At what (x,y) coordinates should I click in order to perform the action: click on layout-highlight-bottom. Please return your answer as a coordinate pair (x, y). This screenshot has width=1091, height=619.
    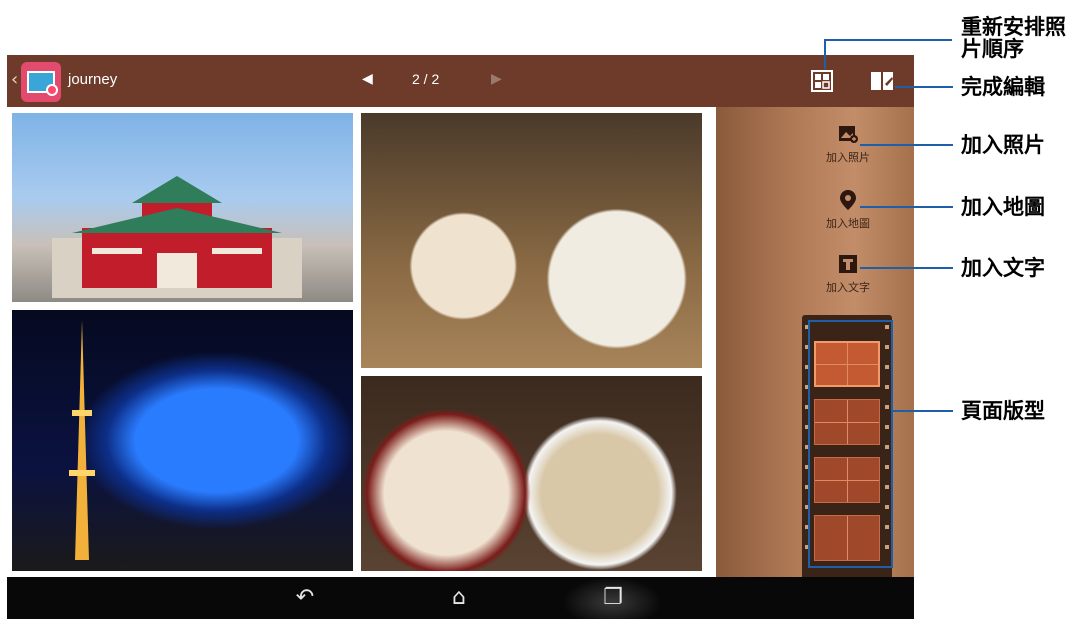
    Looking at the image, I should click on (850, 567).